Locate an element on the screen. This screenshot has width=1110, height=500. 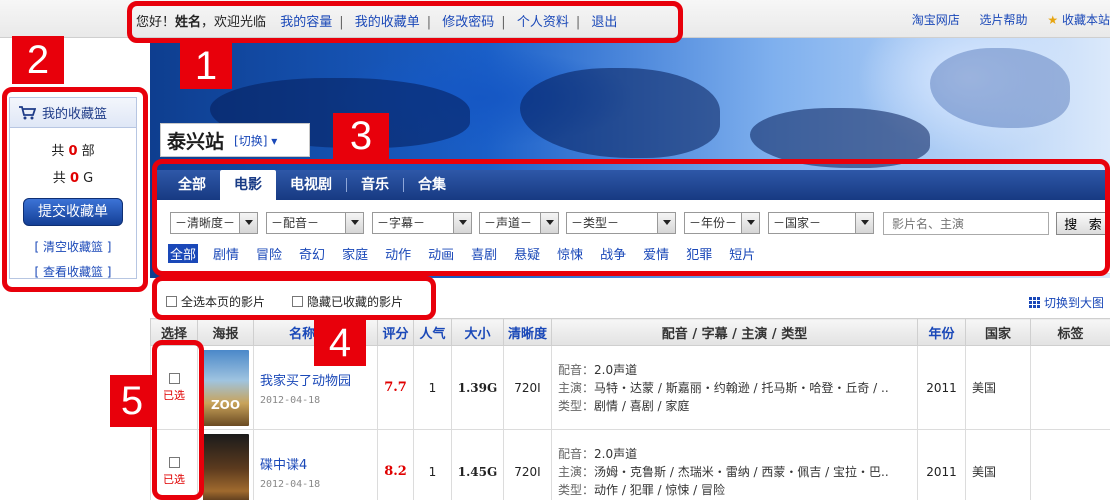
col-score: 评分 is located at coordinates (395, 332).